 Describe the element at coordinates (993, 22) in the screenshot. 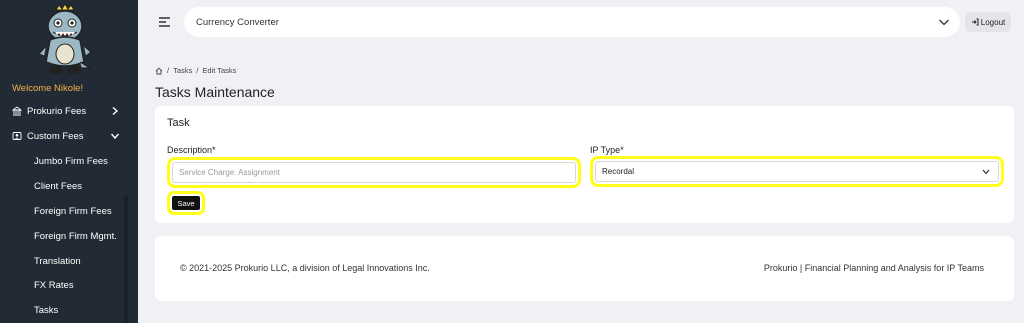

I see `logout-label: Logout` at that location.